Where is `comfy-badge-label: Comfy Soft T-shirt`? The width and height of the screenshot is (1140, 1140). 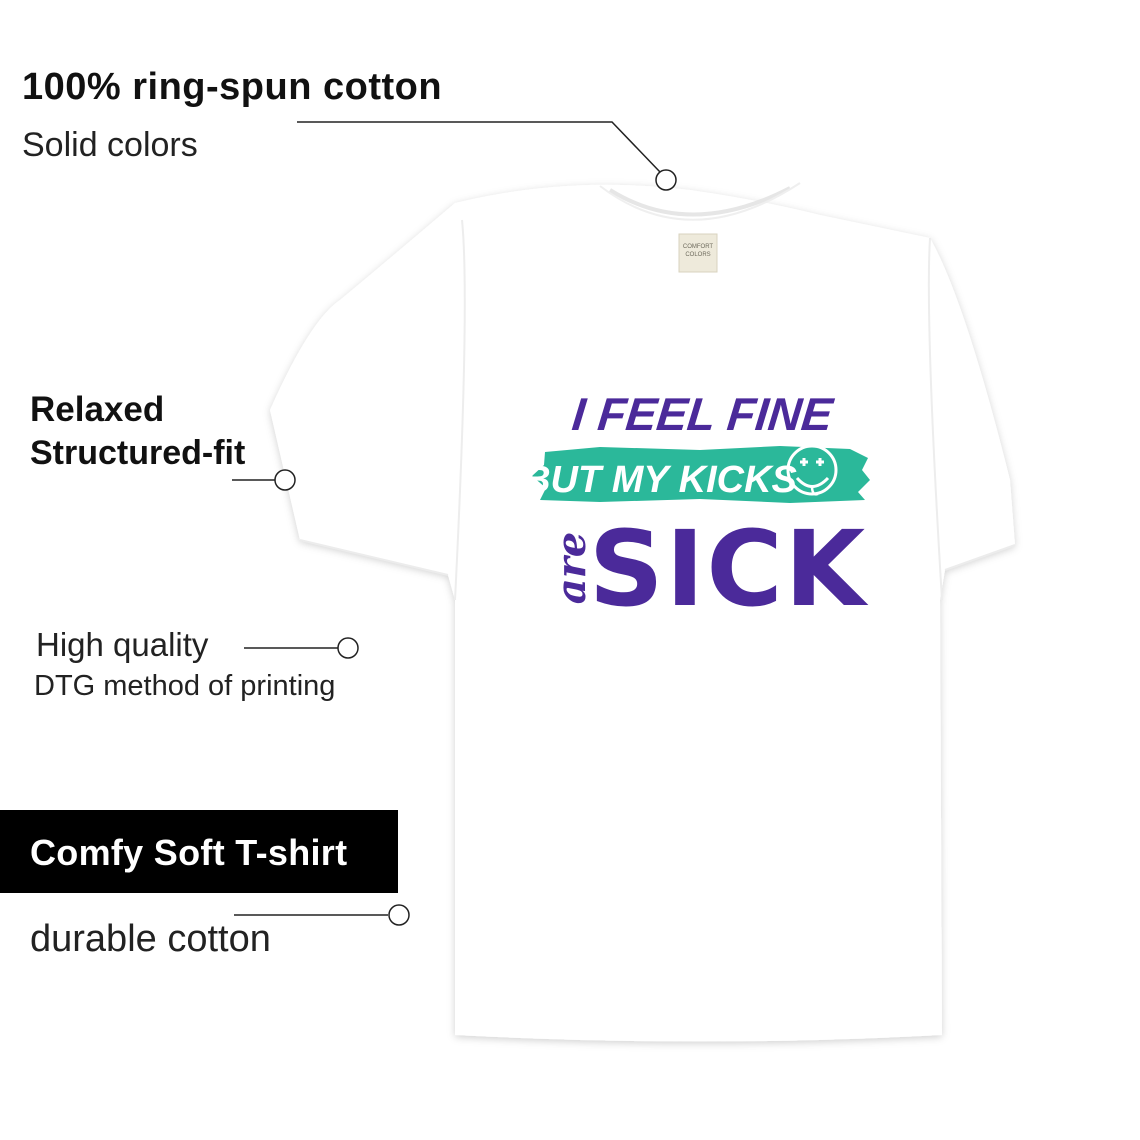 comfy-badge-label: Comfy Soft T-shirt is located at coordinates (189, 852).